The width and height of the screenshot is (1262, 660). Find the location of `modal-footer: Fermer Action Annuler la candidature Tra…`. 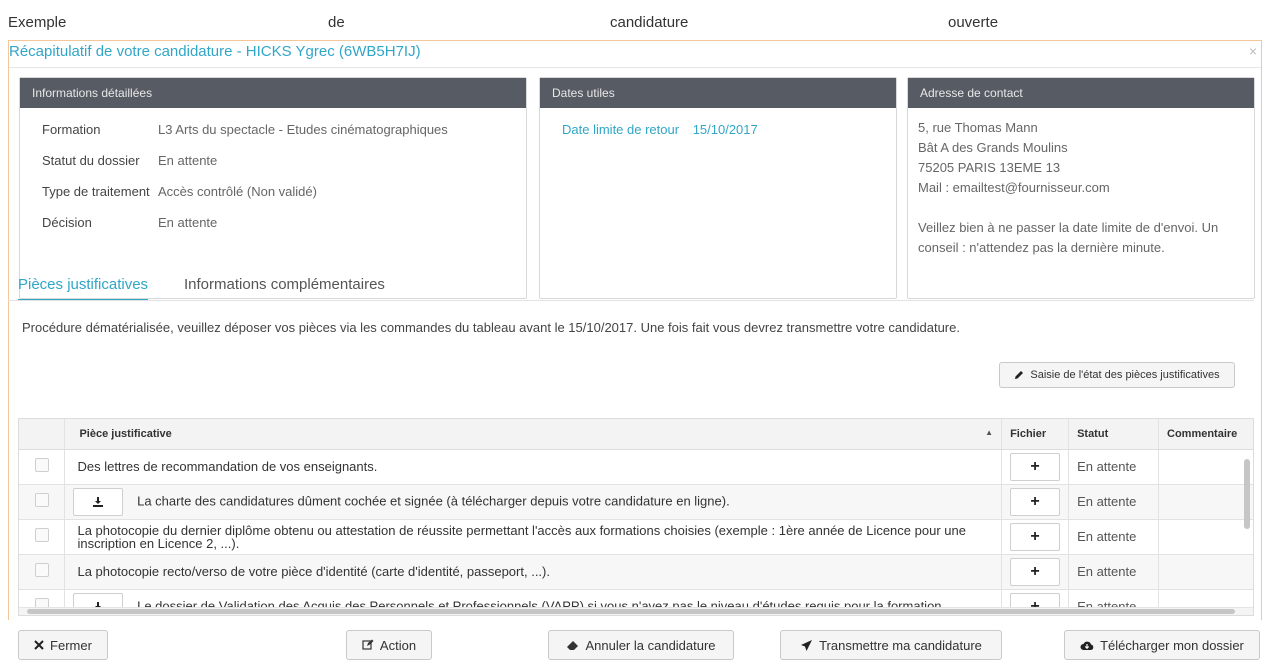

modal-footer: Fermer Action Annuler la candidature Tra… is located at coordinates (631, 640).